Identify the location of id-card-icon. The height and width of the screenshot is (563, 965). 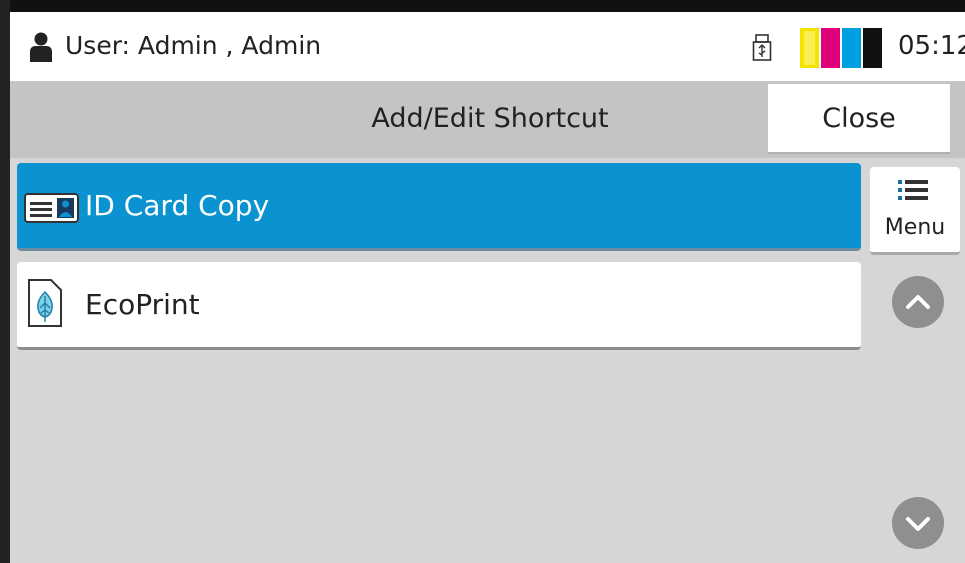
(51, 208).